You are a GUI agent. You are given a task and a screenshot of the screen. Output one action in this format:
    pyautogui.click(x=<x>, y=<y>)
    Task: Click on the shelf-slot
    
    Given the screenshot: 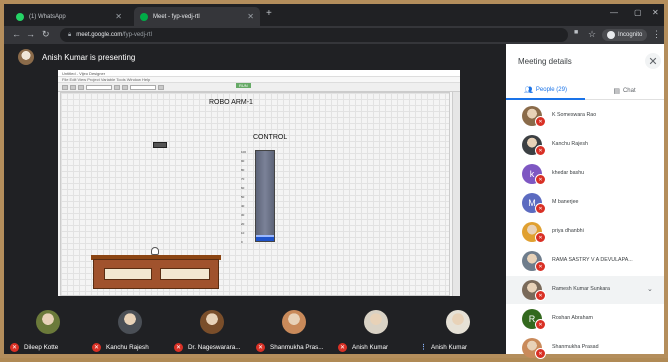 What is the action you would take?
    pyautogui.click(x=185, y=274)
    